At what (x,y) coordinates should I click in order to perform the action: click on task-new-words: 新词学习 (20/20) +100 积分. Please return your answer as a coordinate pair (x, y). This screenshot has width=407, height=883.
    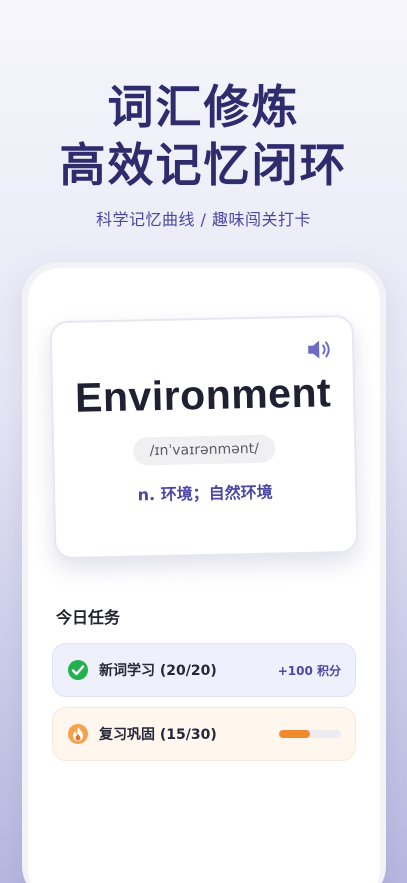
    Looking at the image, I should click on (204, 670).